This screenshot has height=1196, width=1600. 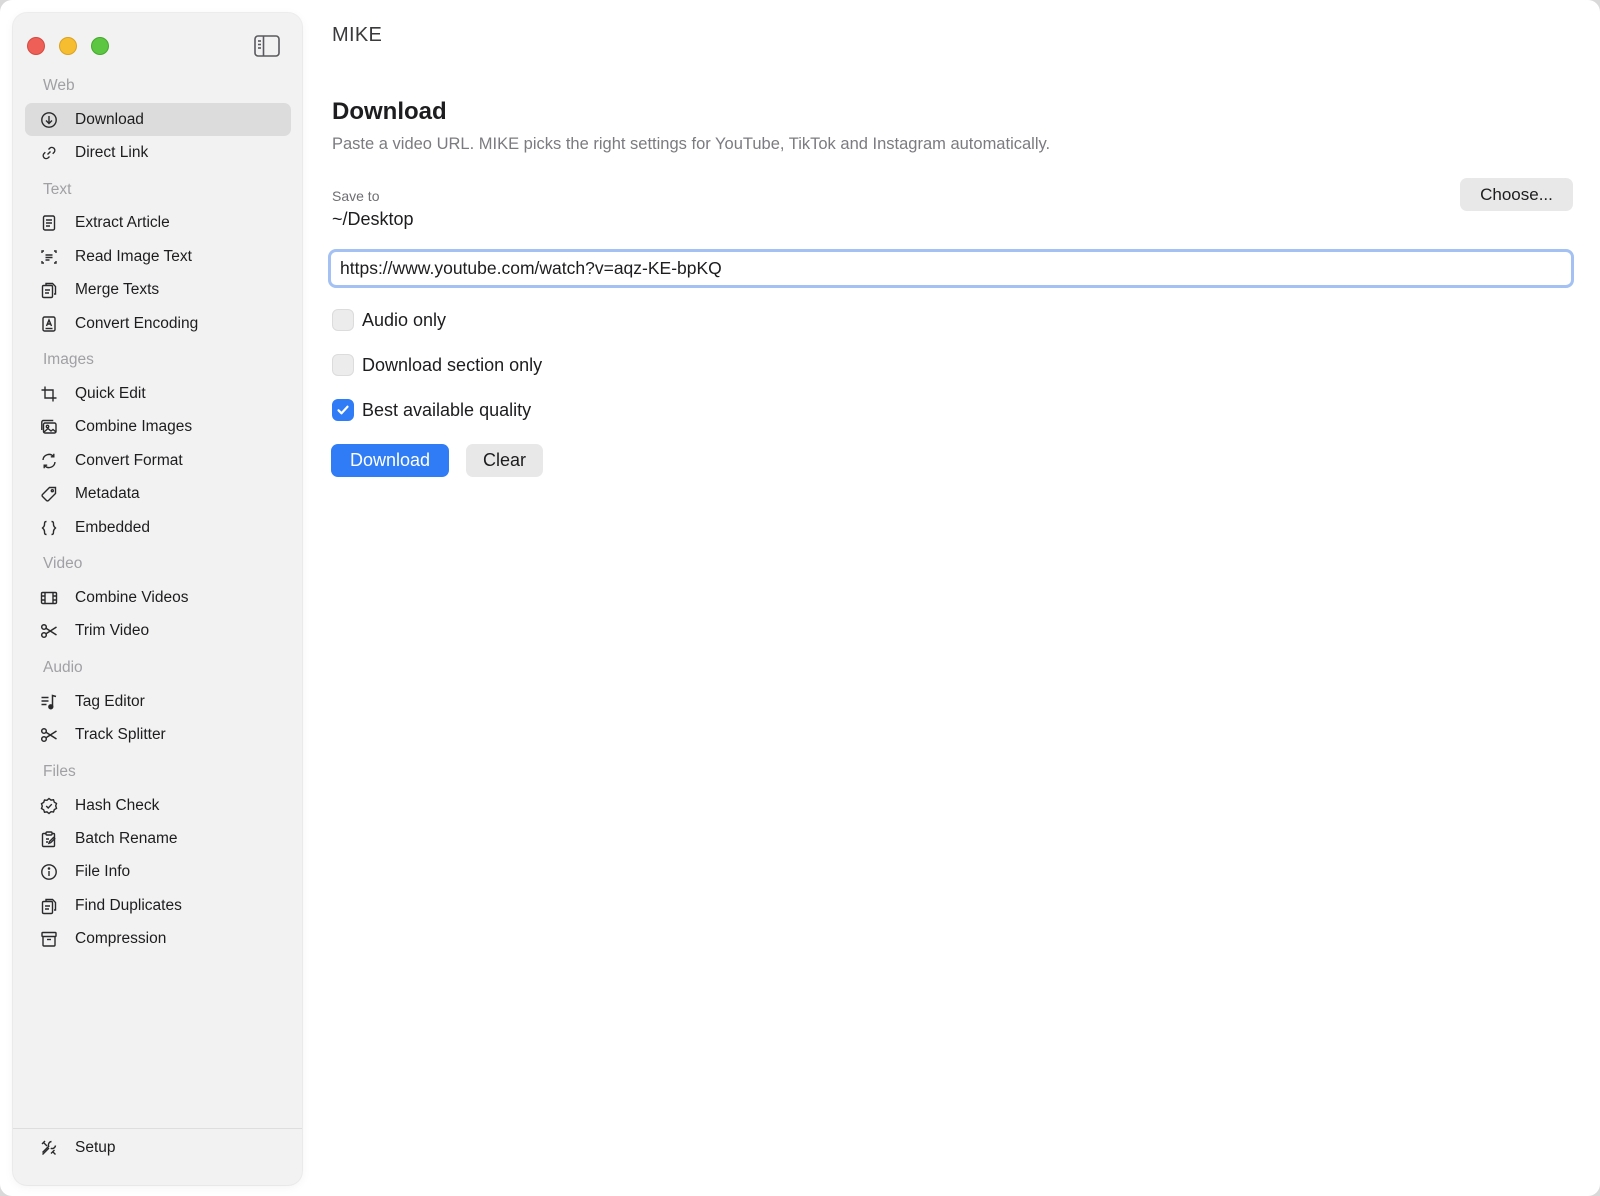 I want to click on refresh-icon, so click(x=49, y=461).